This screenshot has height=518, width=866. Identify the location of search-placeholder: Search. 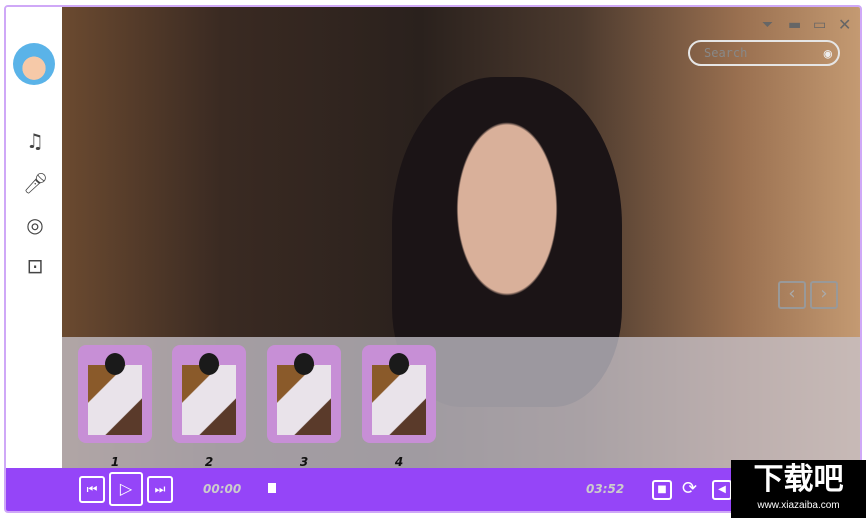
(726, 53).